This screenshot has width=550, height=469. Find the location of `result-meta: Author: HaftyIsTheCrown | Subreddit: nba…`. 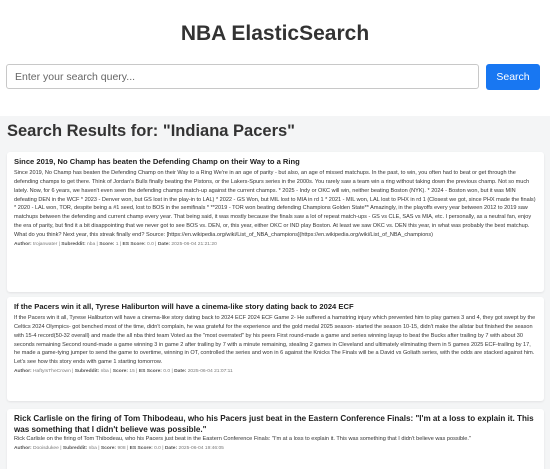

result-meta: Author: HaftyIsTheCrown | Subreddit: nba… is located at coordinates (123, 372).